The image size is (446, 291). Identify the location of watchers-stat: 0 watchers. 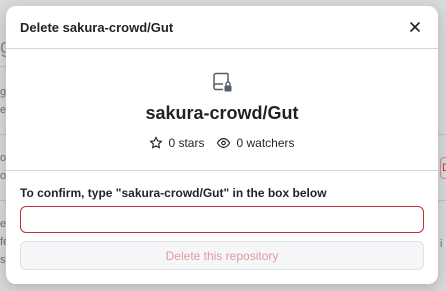
(255, 143).